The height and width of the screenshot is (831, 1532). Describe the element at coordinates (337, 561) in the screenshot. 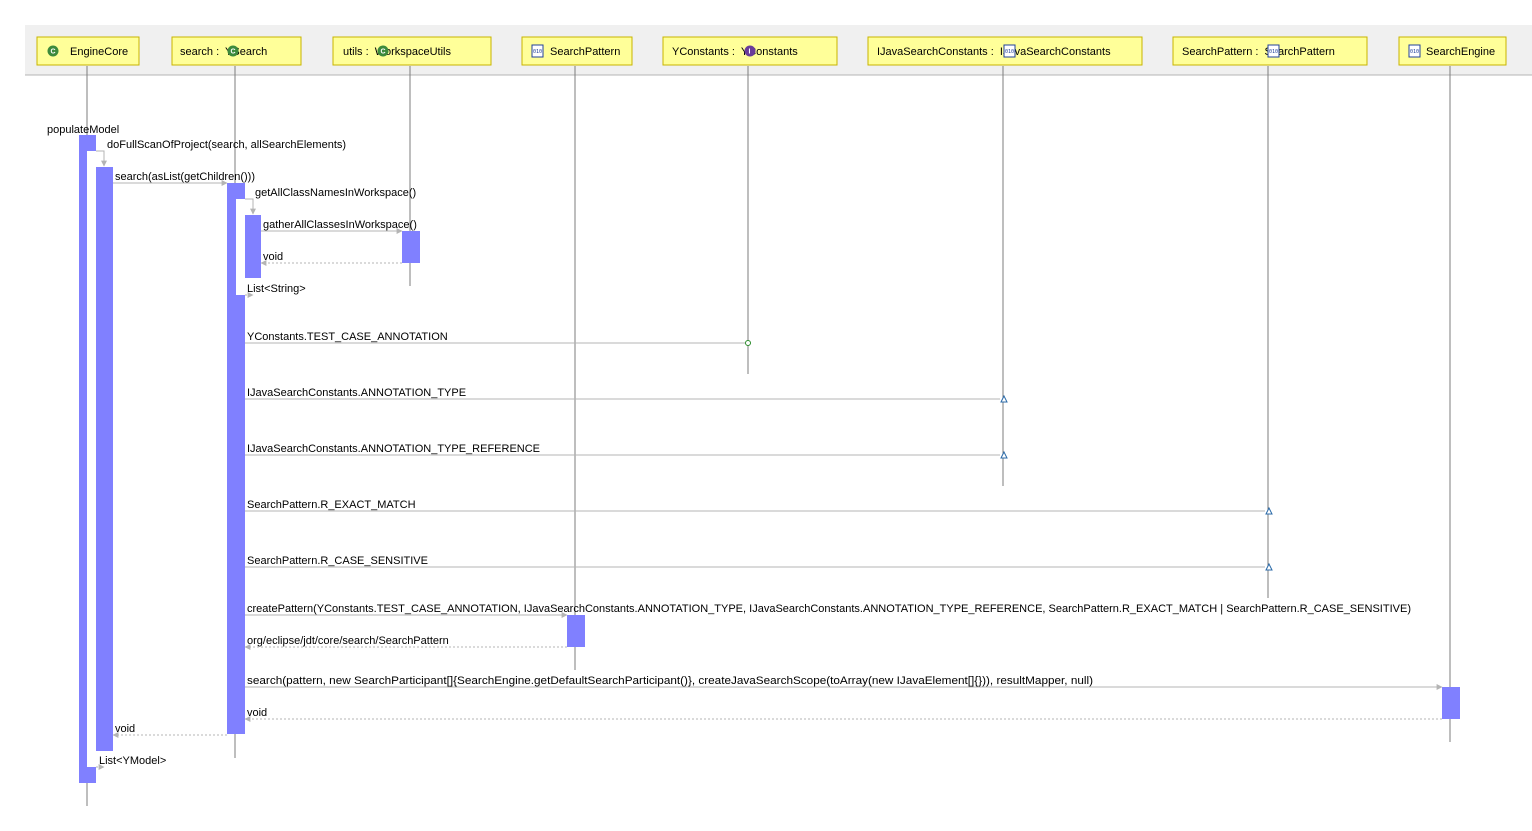

I see `message-label: SearchPattern.R_CASE_SENSITIVE` at that location.